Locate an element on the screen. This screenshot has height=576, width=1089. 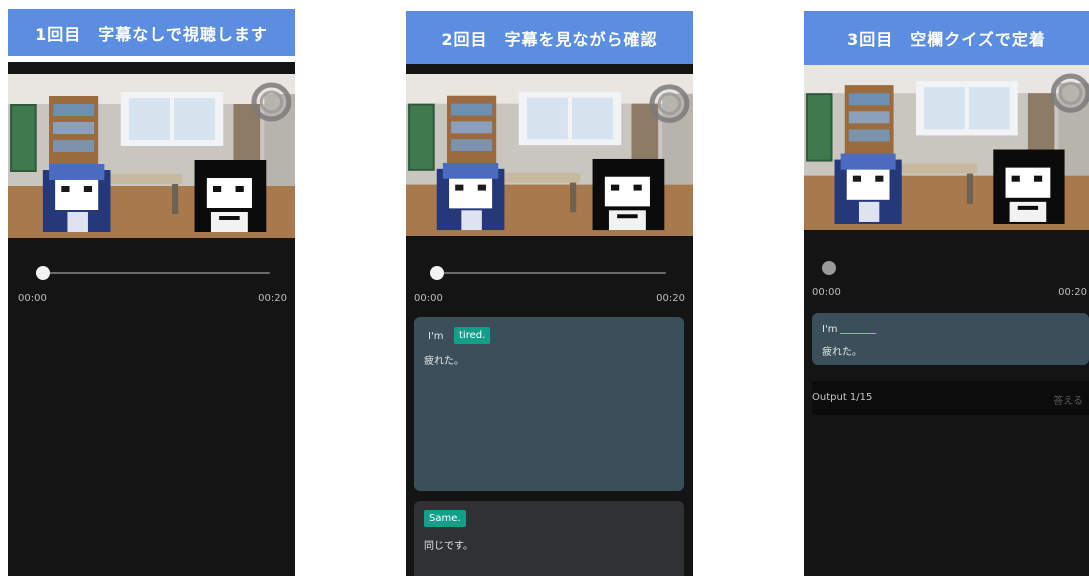
step-1-banner: 1回目 字幕なしで視聴します is located at coordinates (151, 32).